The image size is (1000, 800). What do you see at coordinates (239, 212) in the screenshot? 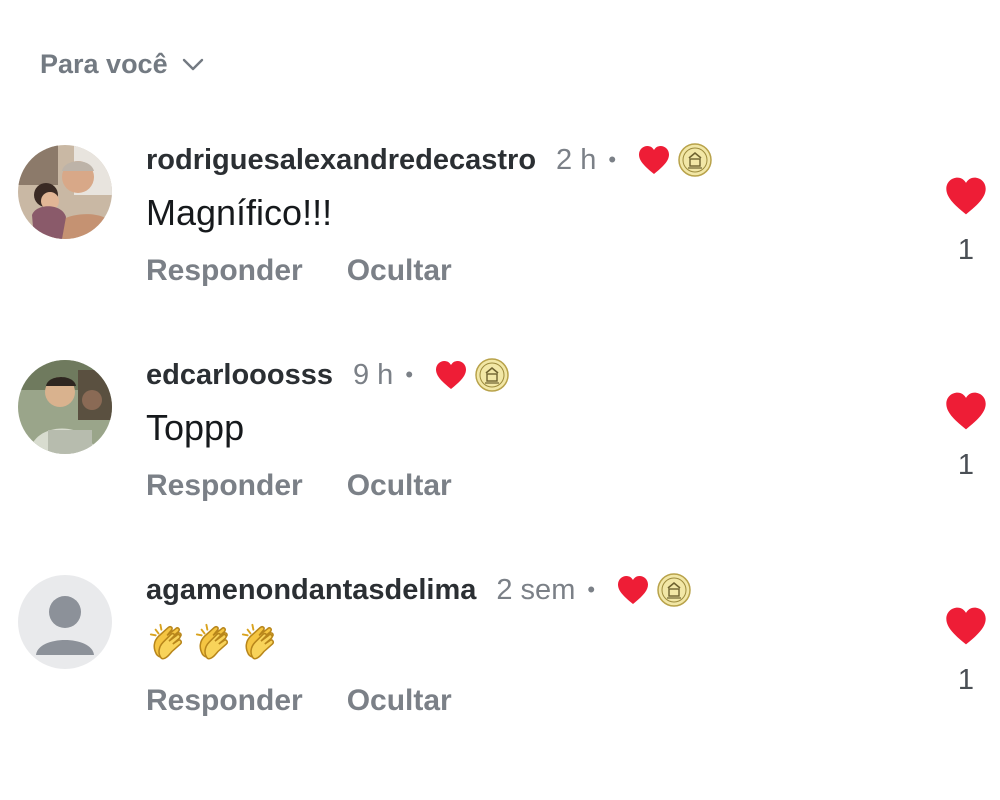
I see `comment-text: Magnífico!!!` at bounding box center [239, 212].